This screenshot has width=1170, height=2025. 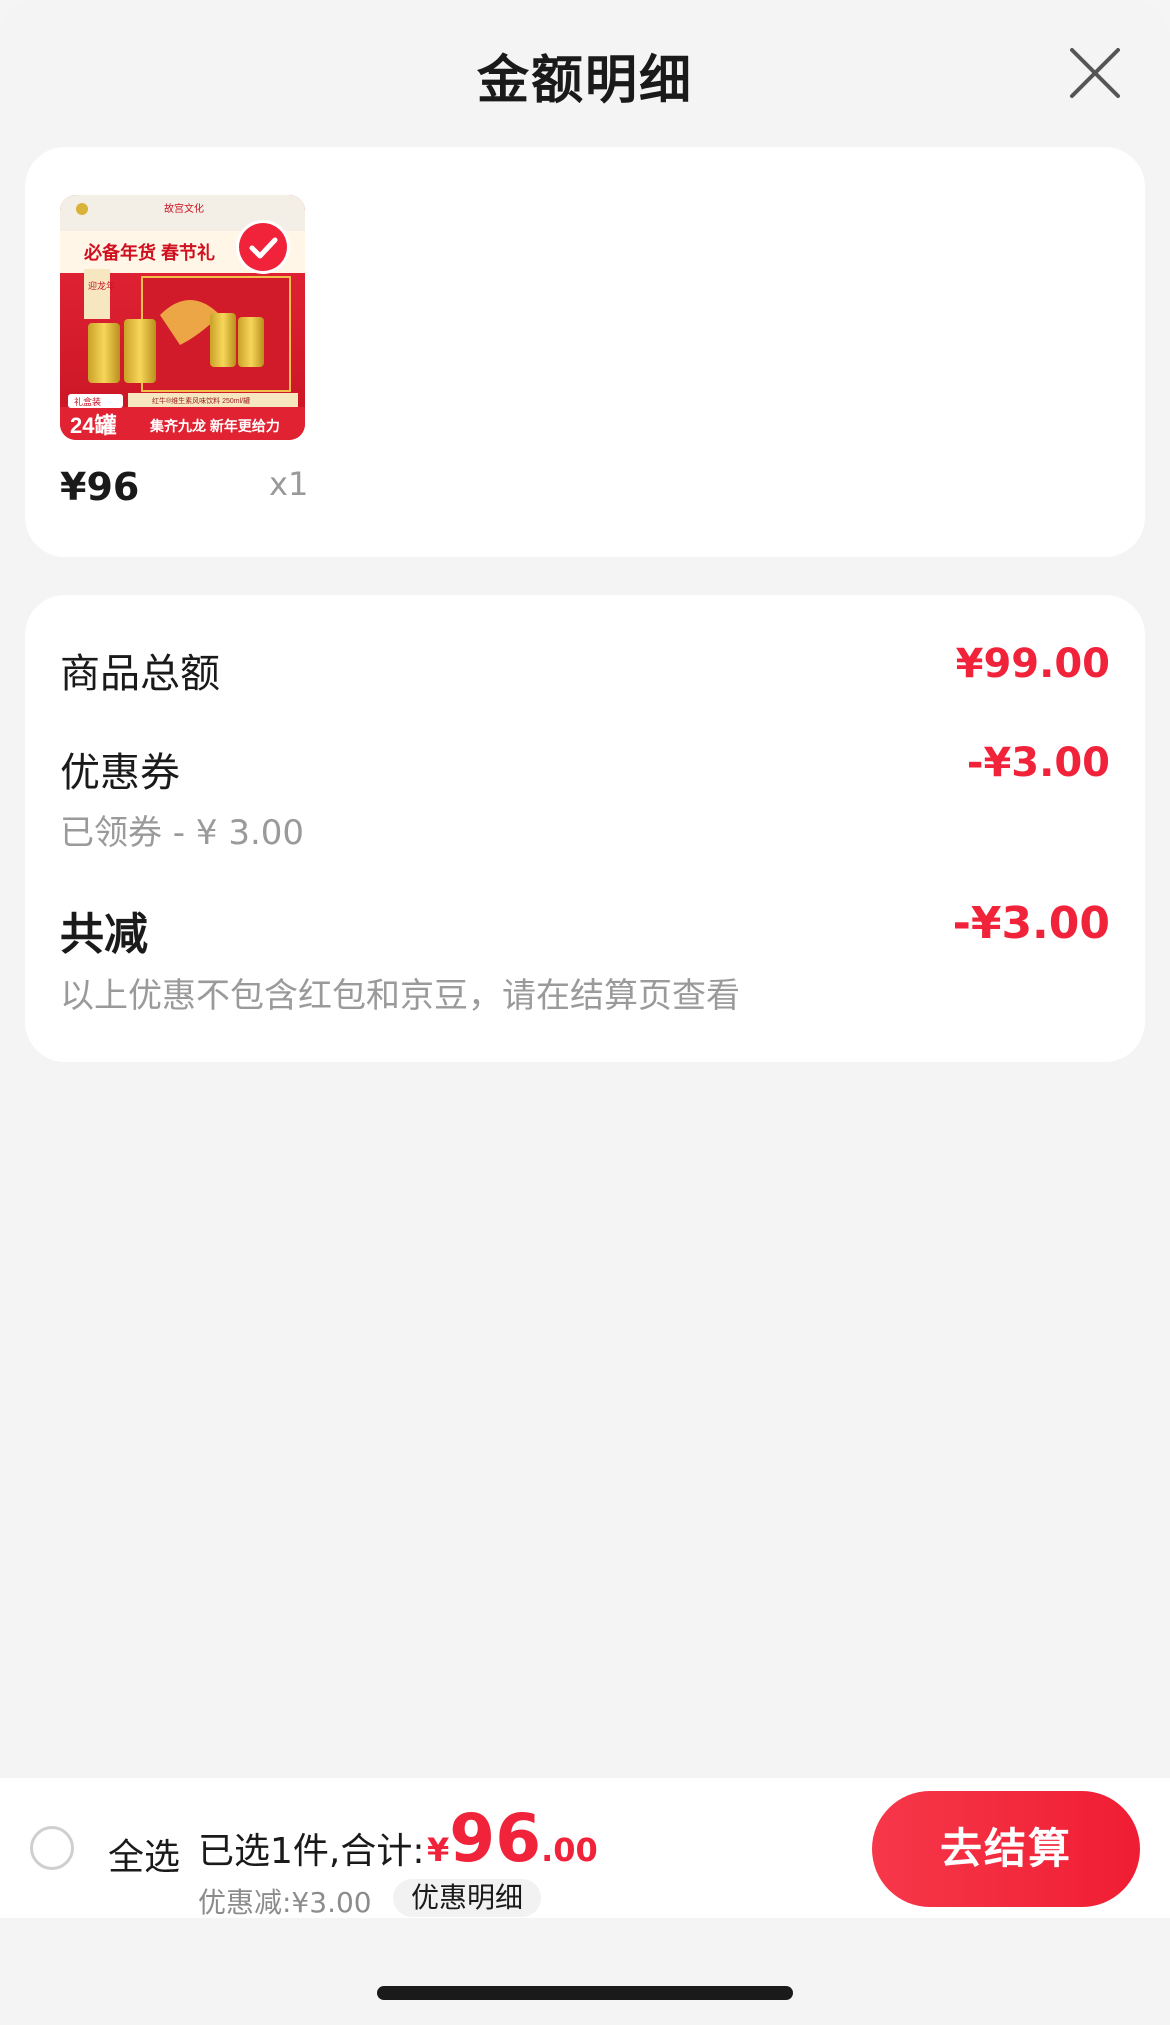 What do you see at coordinates (87, 401) in the screenshot?
I see `image-badge-small: 礼盒装` at bounding box center [87, 401].